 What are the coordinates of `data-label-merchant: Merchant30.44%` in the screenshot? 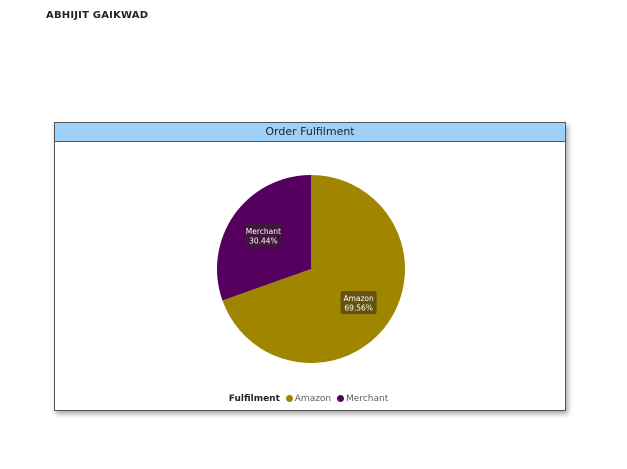 It's located at (263, 235).